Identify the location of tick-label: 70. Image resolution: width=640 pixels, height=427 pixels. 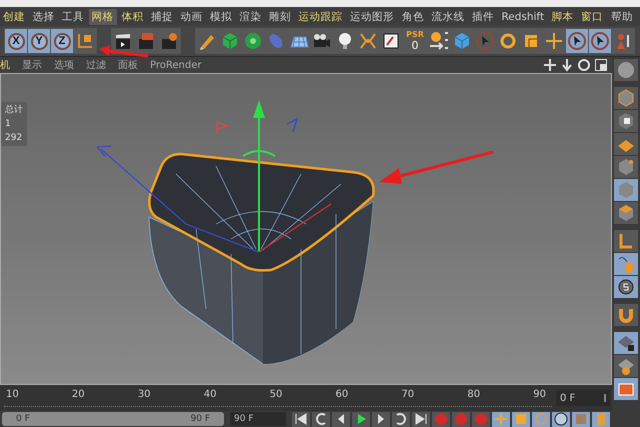
(407, 394).